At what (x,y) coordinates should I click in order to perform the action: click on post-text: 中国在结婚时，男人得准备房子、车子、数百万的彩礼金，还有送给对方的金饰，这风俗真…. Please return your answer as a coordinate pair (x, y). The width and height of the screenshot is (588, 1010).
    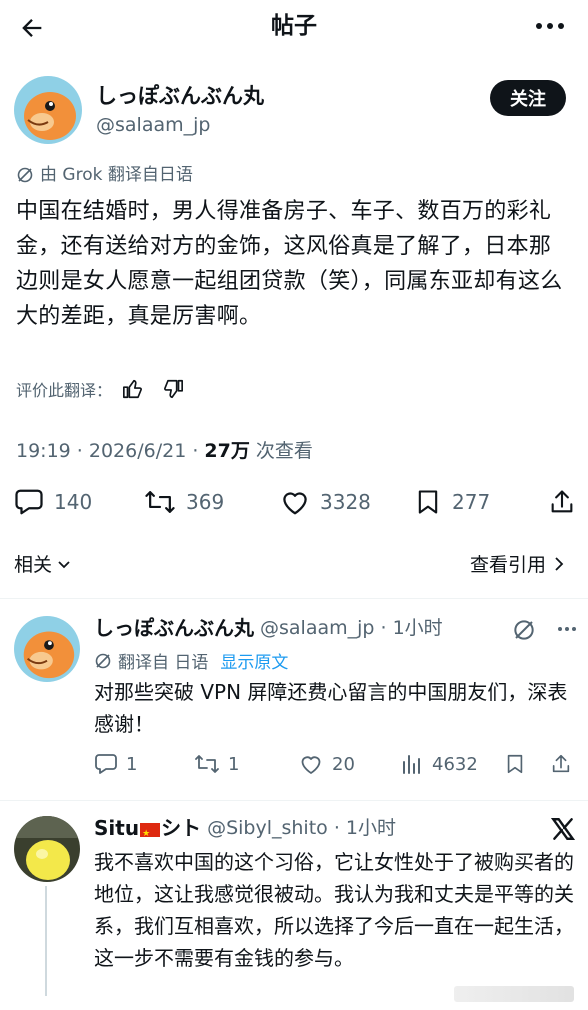
    Looking at the image, I should click on (289, 264).